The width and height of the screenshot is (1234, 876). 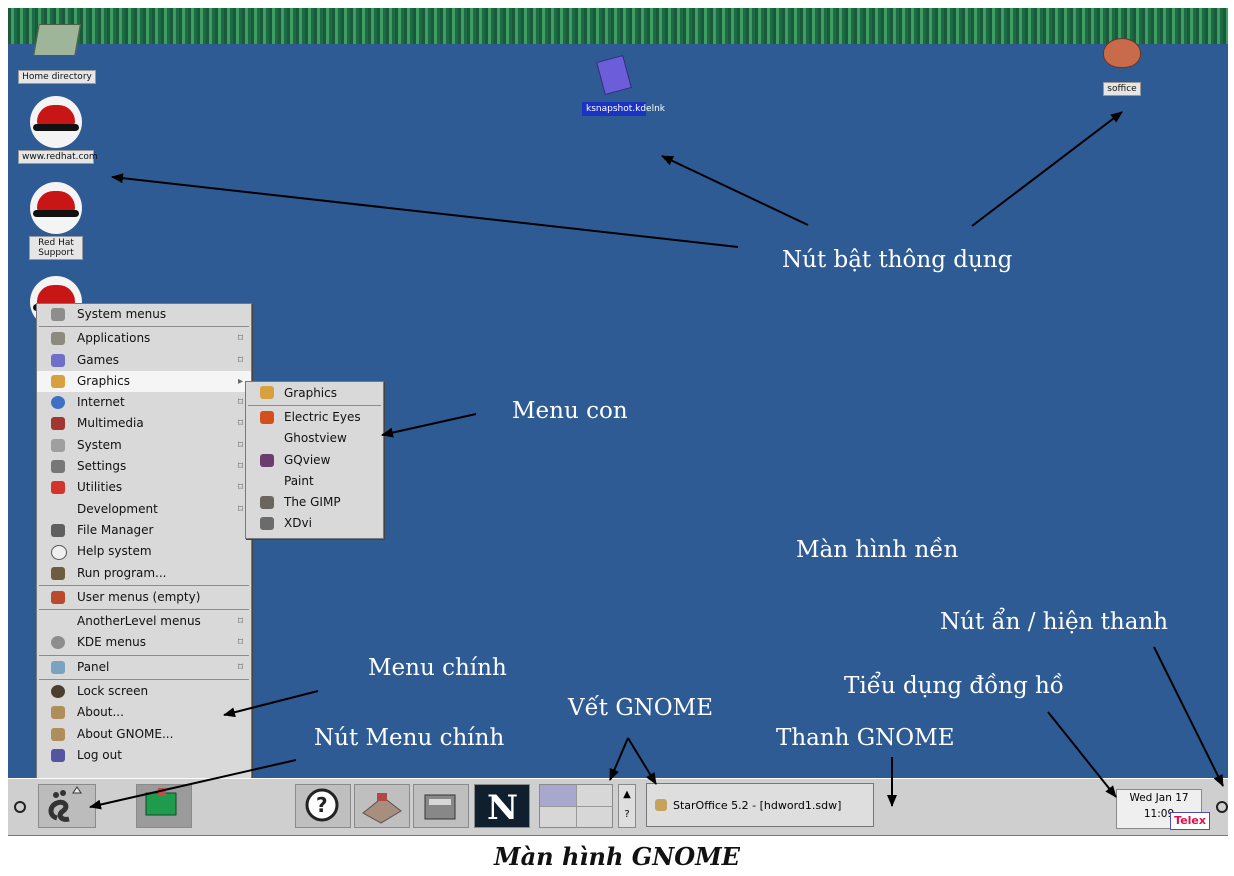 What do you see at coordinates (58, 403) in the screenshot?
I see `internet-icon` at bounding box center [58, 403].